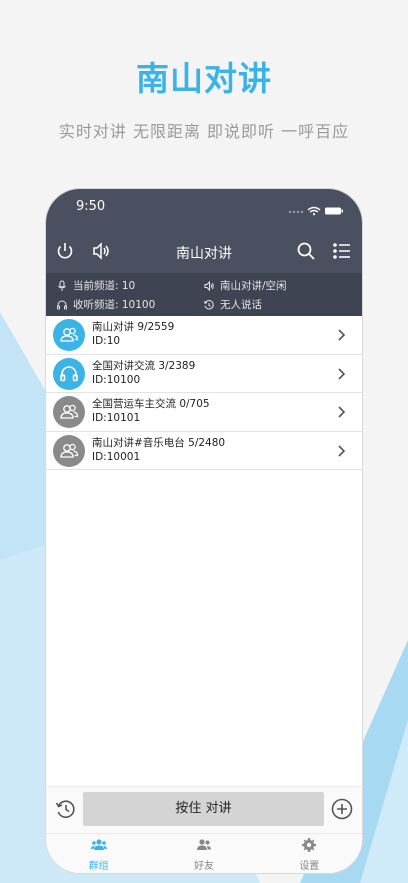  Describe the element at coordinates (62, 285) in the screenshot. I see `microphone-icon` at that location.